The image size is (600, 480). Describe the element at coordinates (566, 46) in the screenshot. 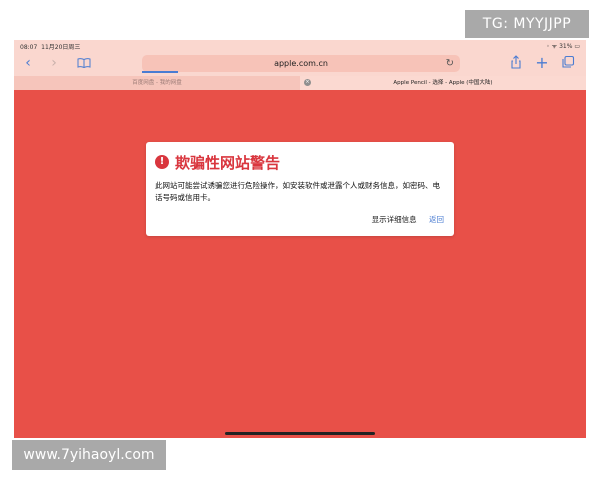

I see `battery-level: 31%` at that location.